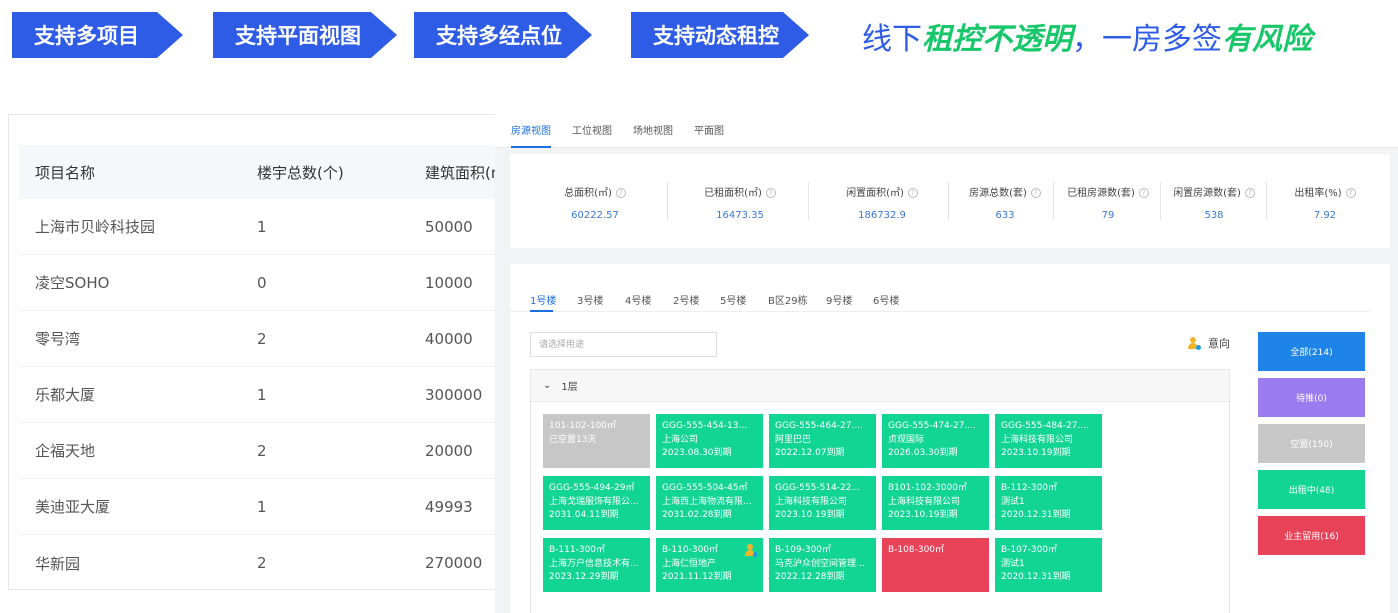  I want to click on room-expiry: 2023.10.19到期, so click(810, 515).